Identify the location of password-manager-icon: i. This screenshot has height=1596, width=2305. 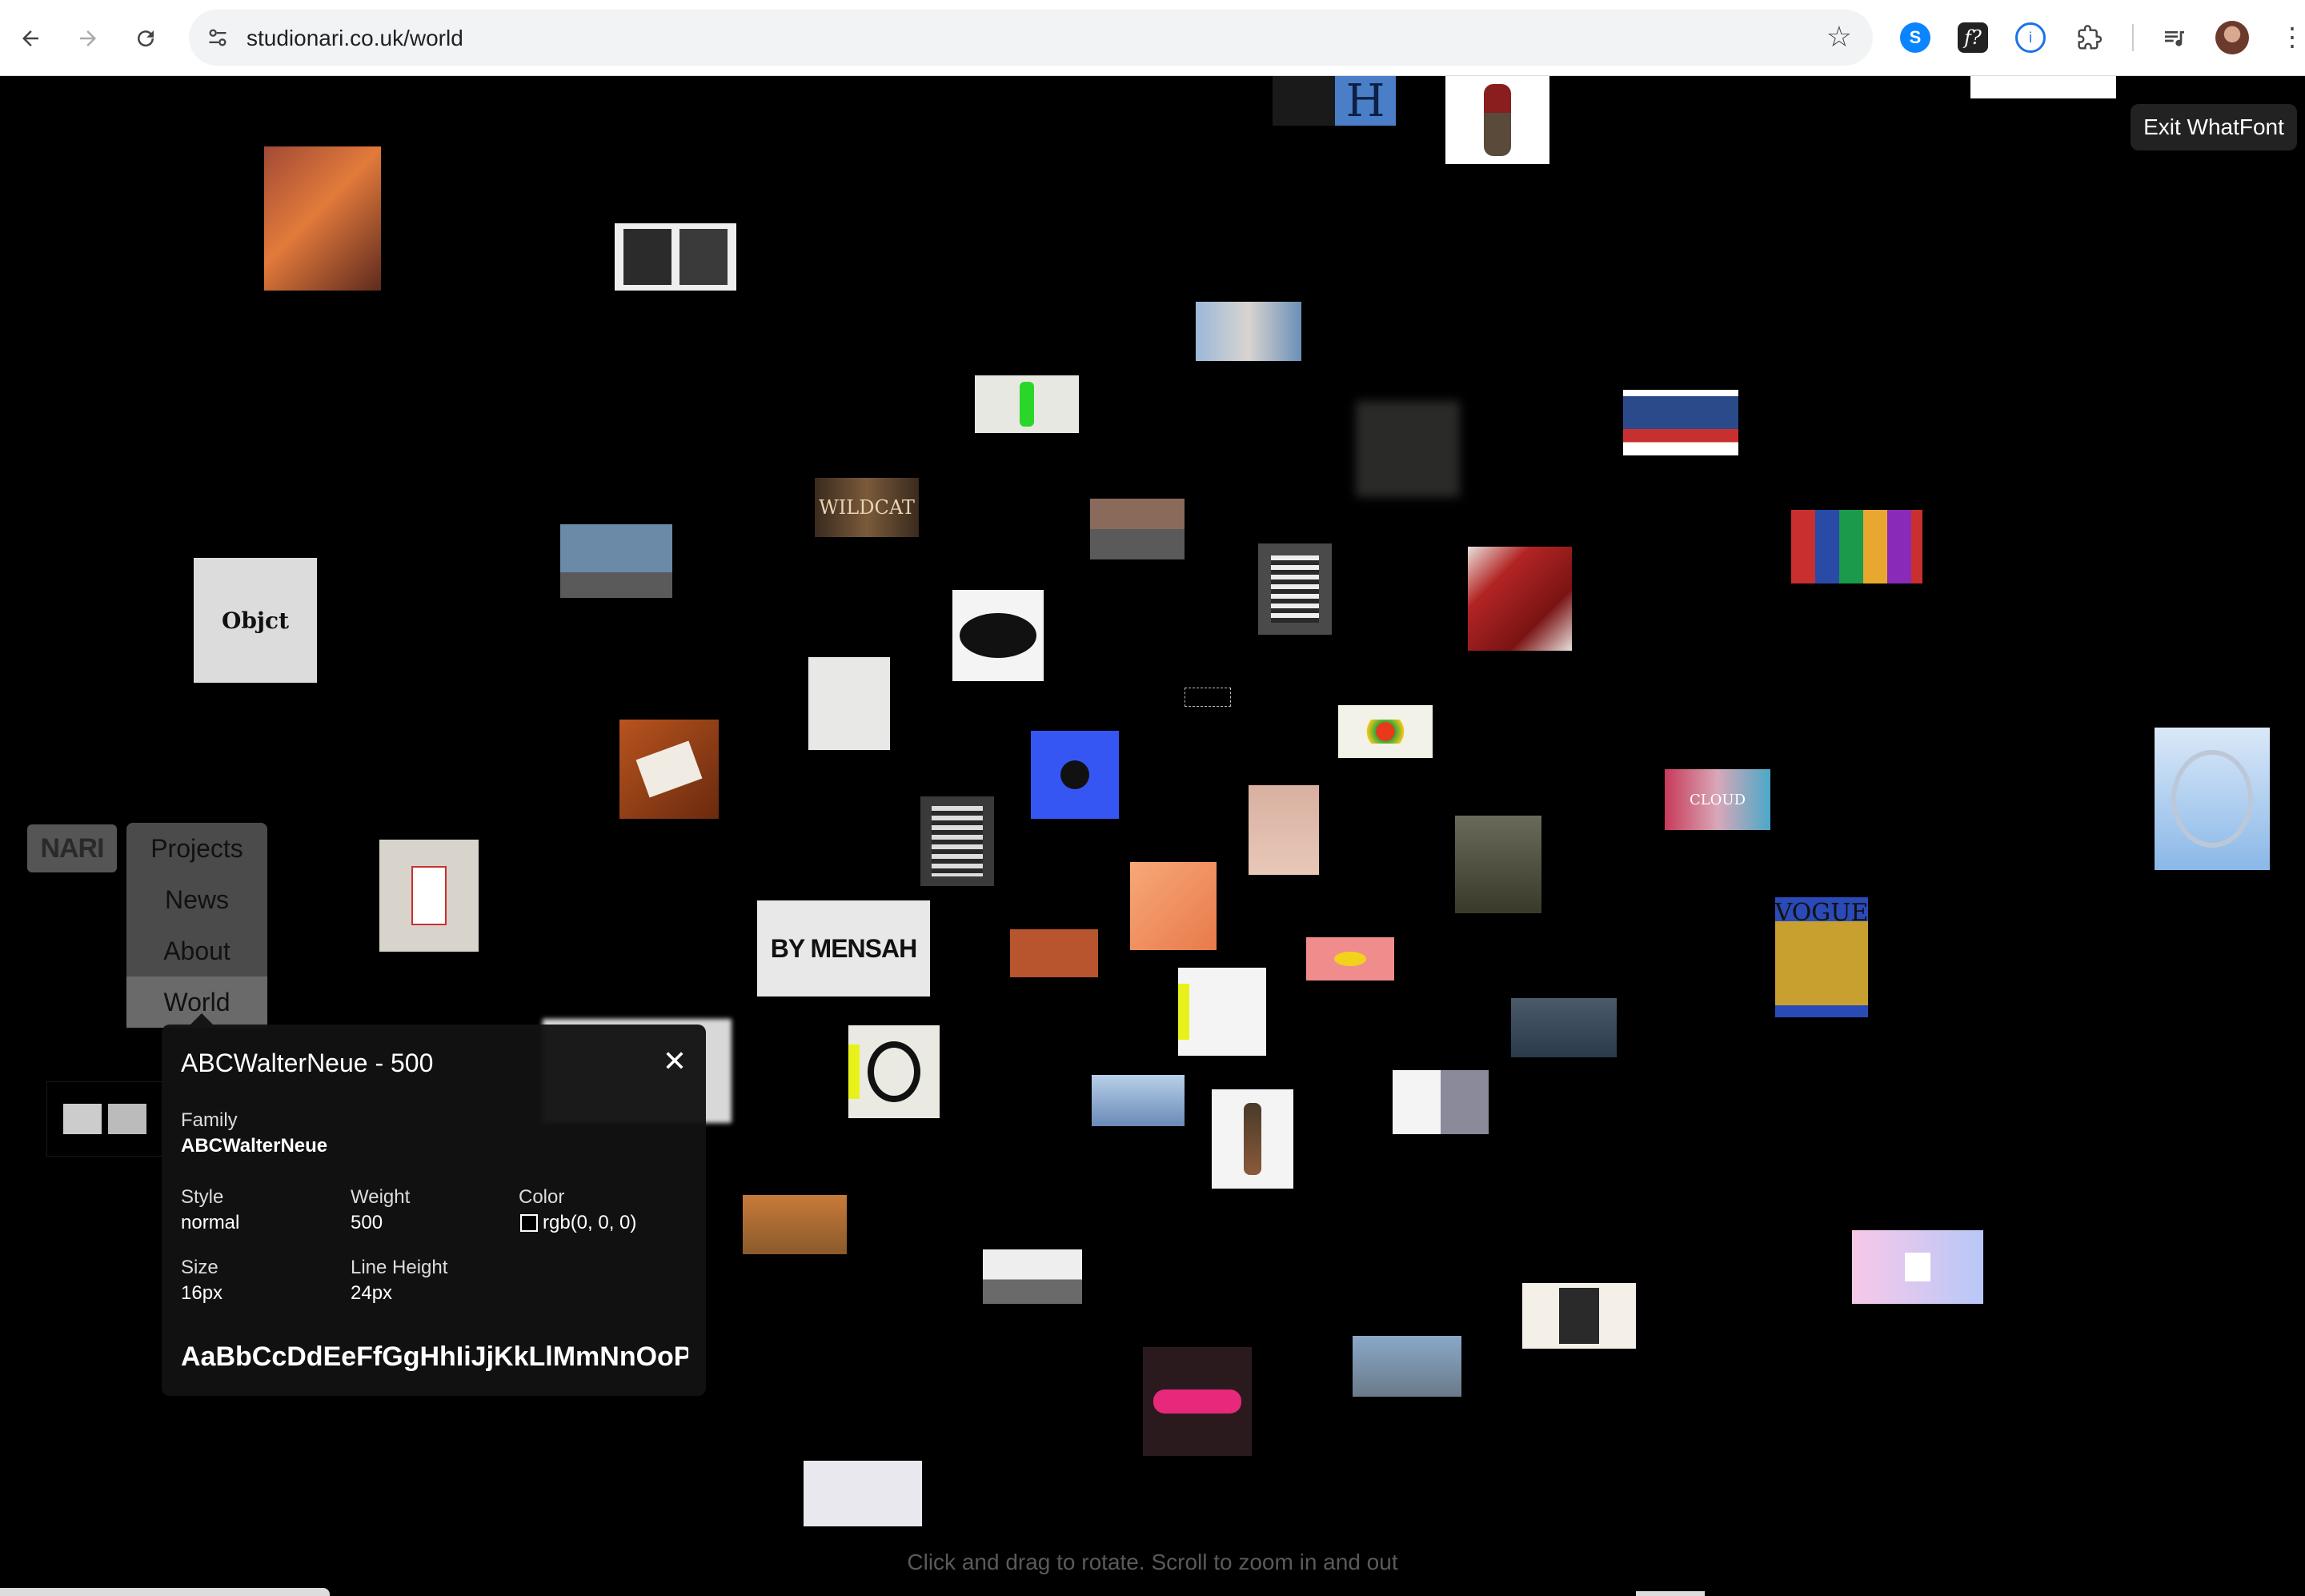
(2030, 37).